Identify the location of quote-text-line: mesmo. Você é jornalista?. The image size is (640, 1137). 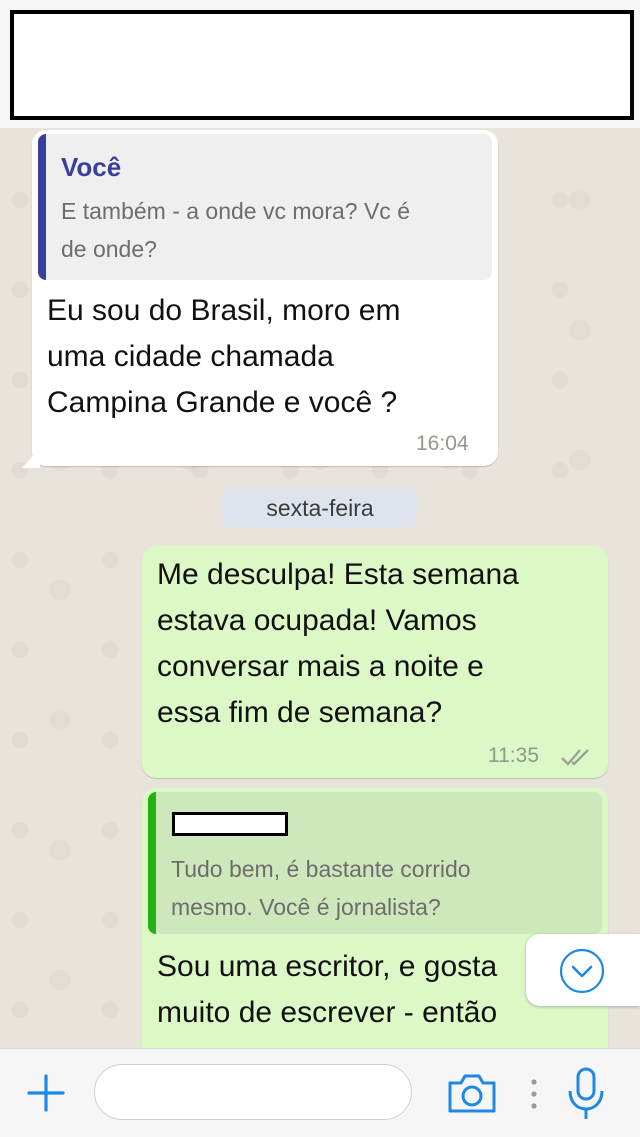
(306, 907).